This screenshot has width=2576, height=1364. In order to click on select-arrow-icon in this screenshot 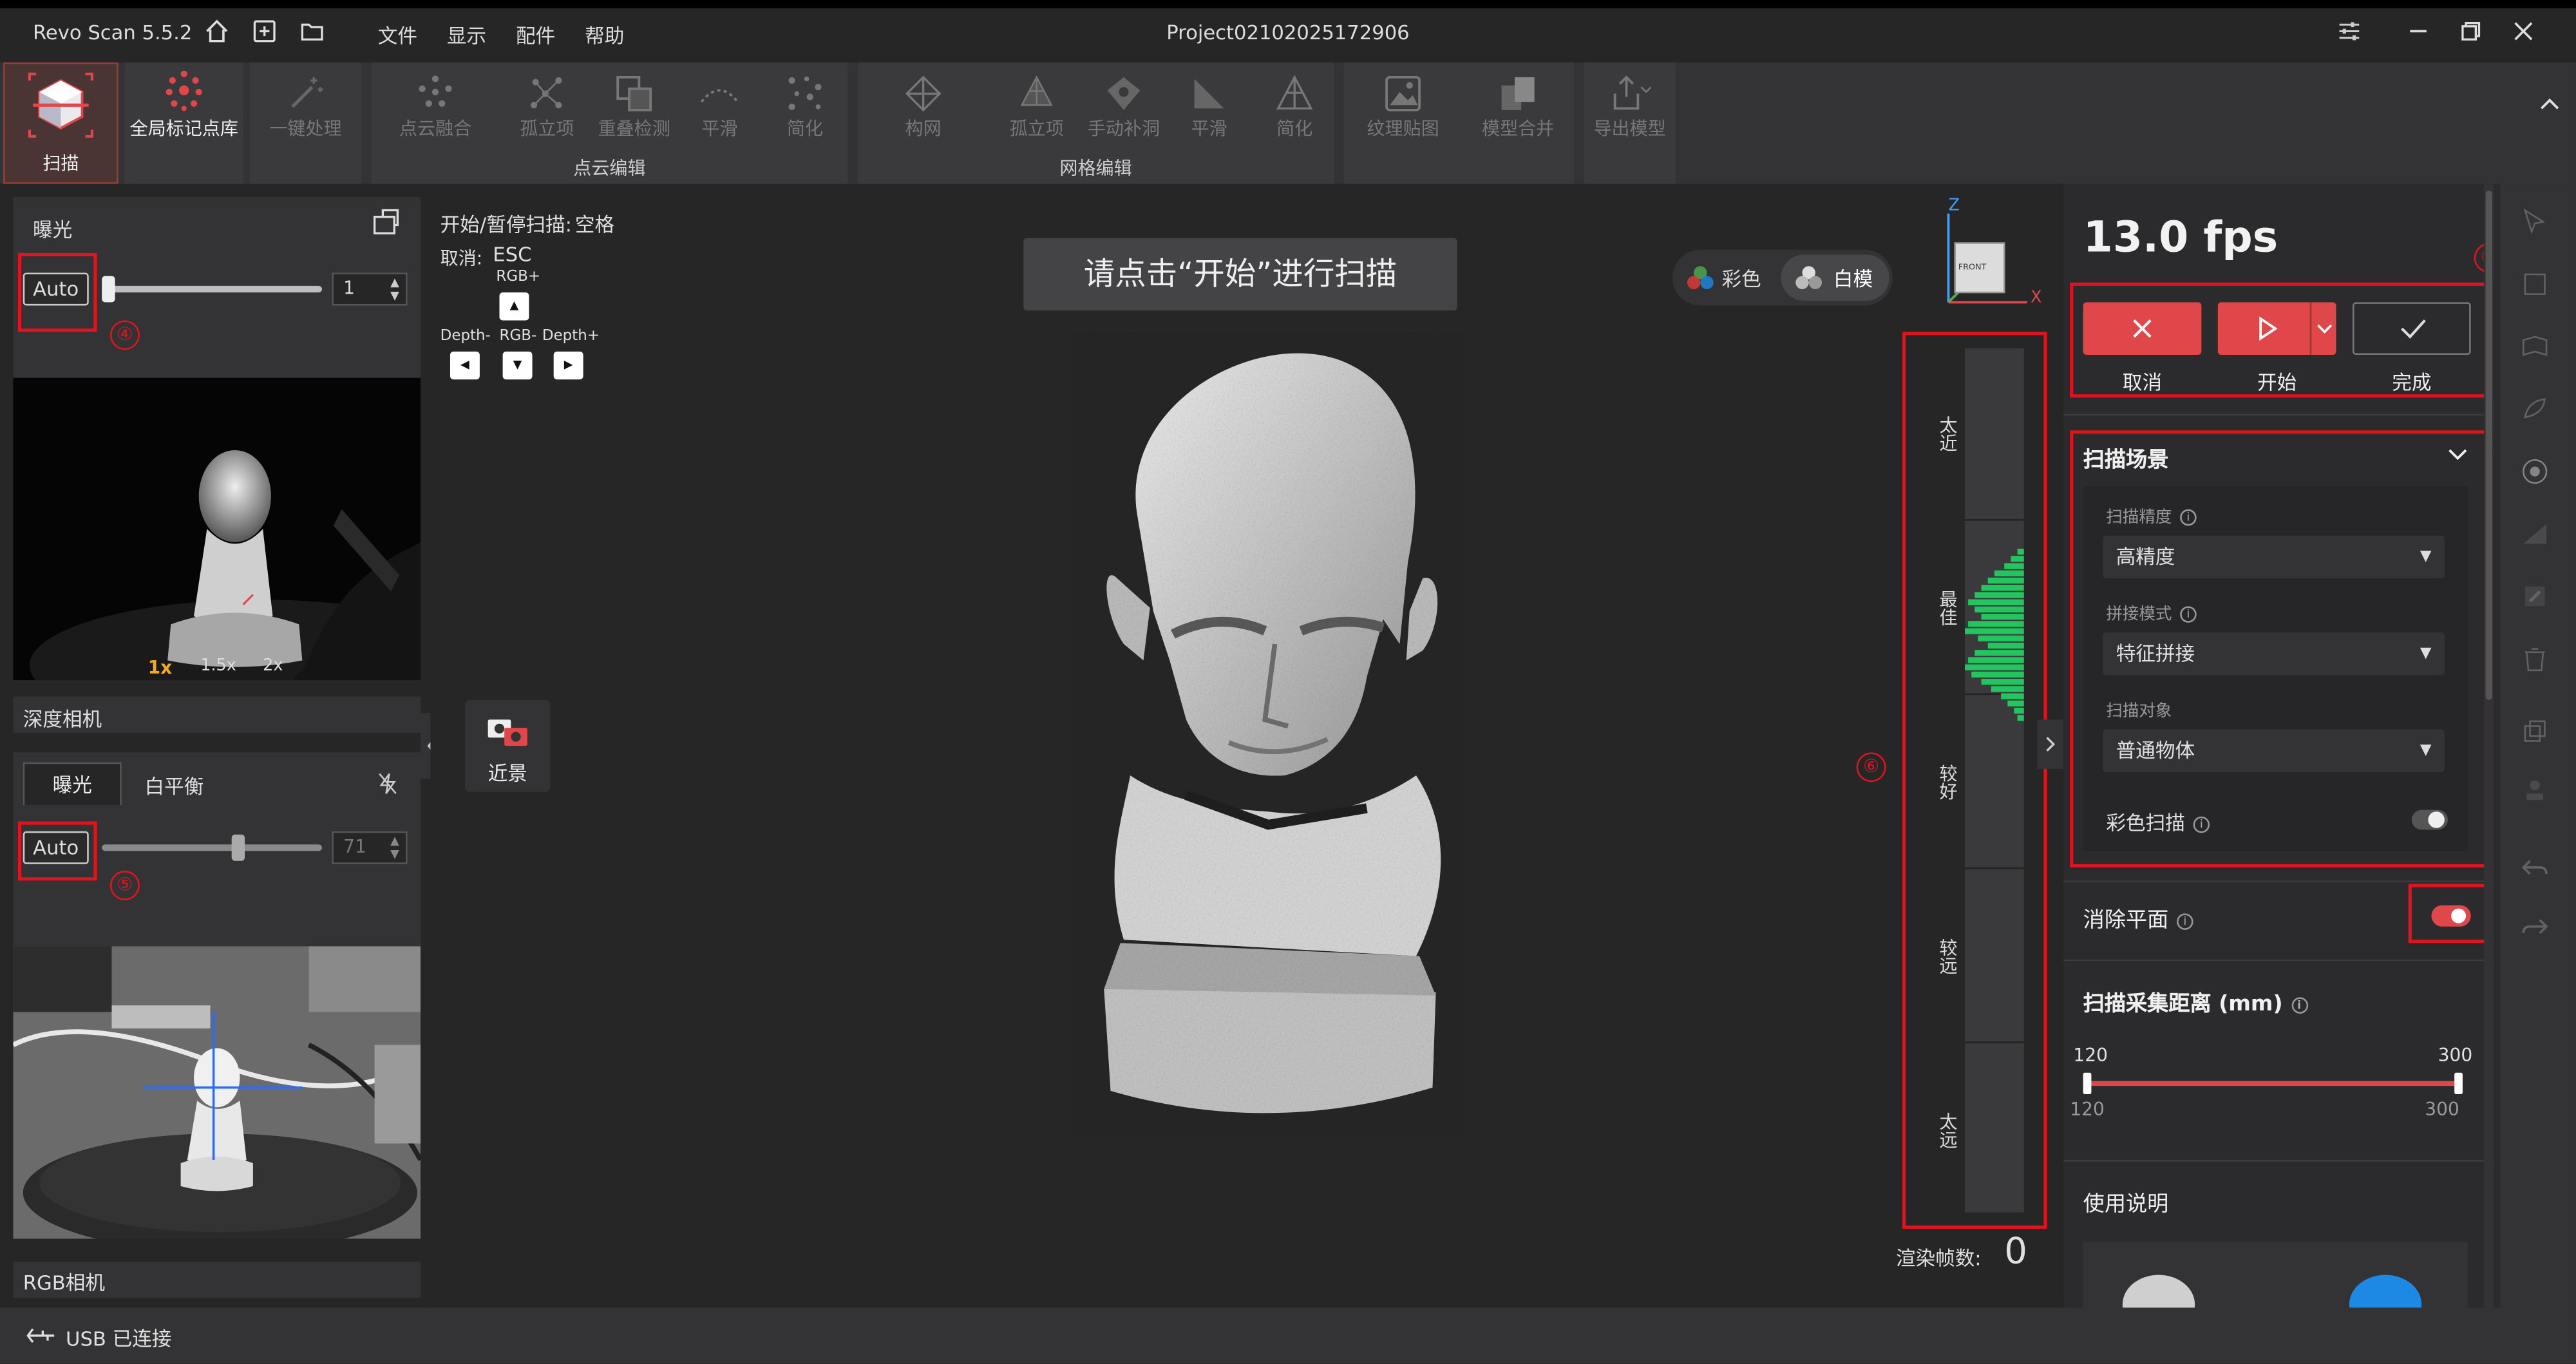, I will do `click(2535, 221)`.